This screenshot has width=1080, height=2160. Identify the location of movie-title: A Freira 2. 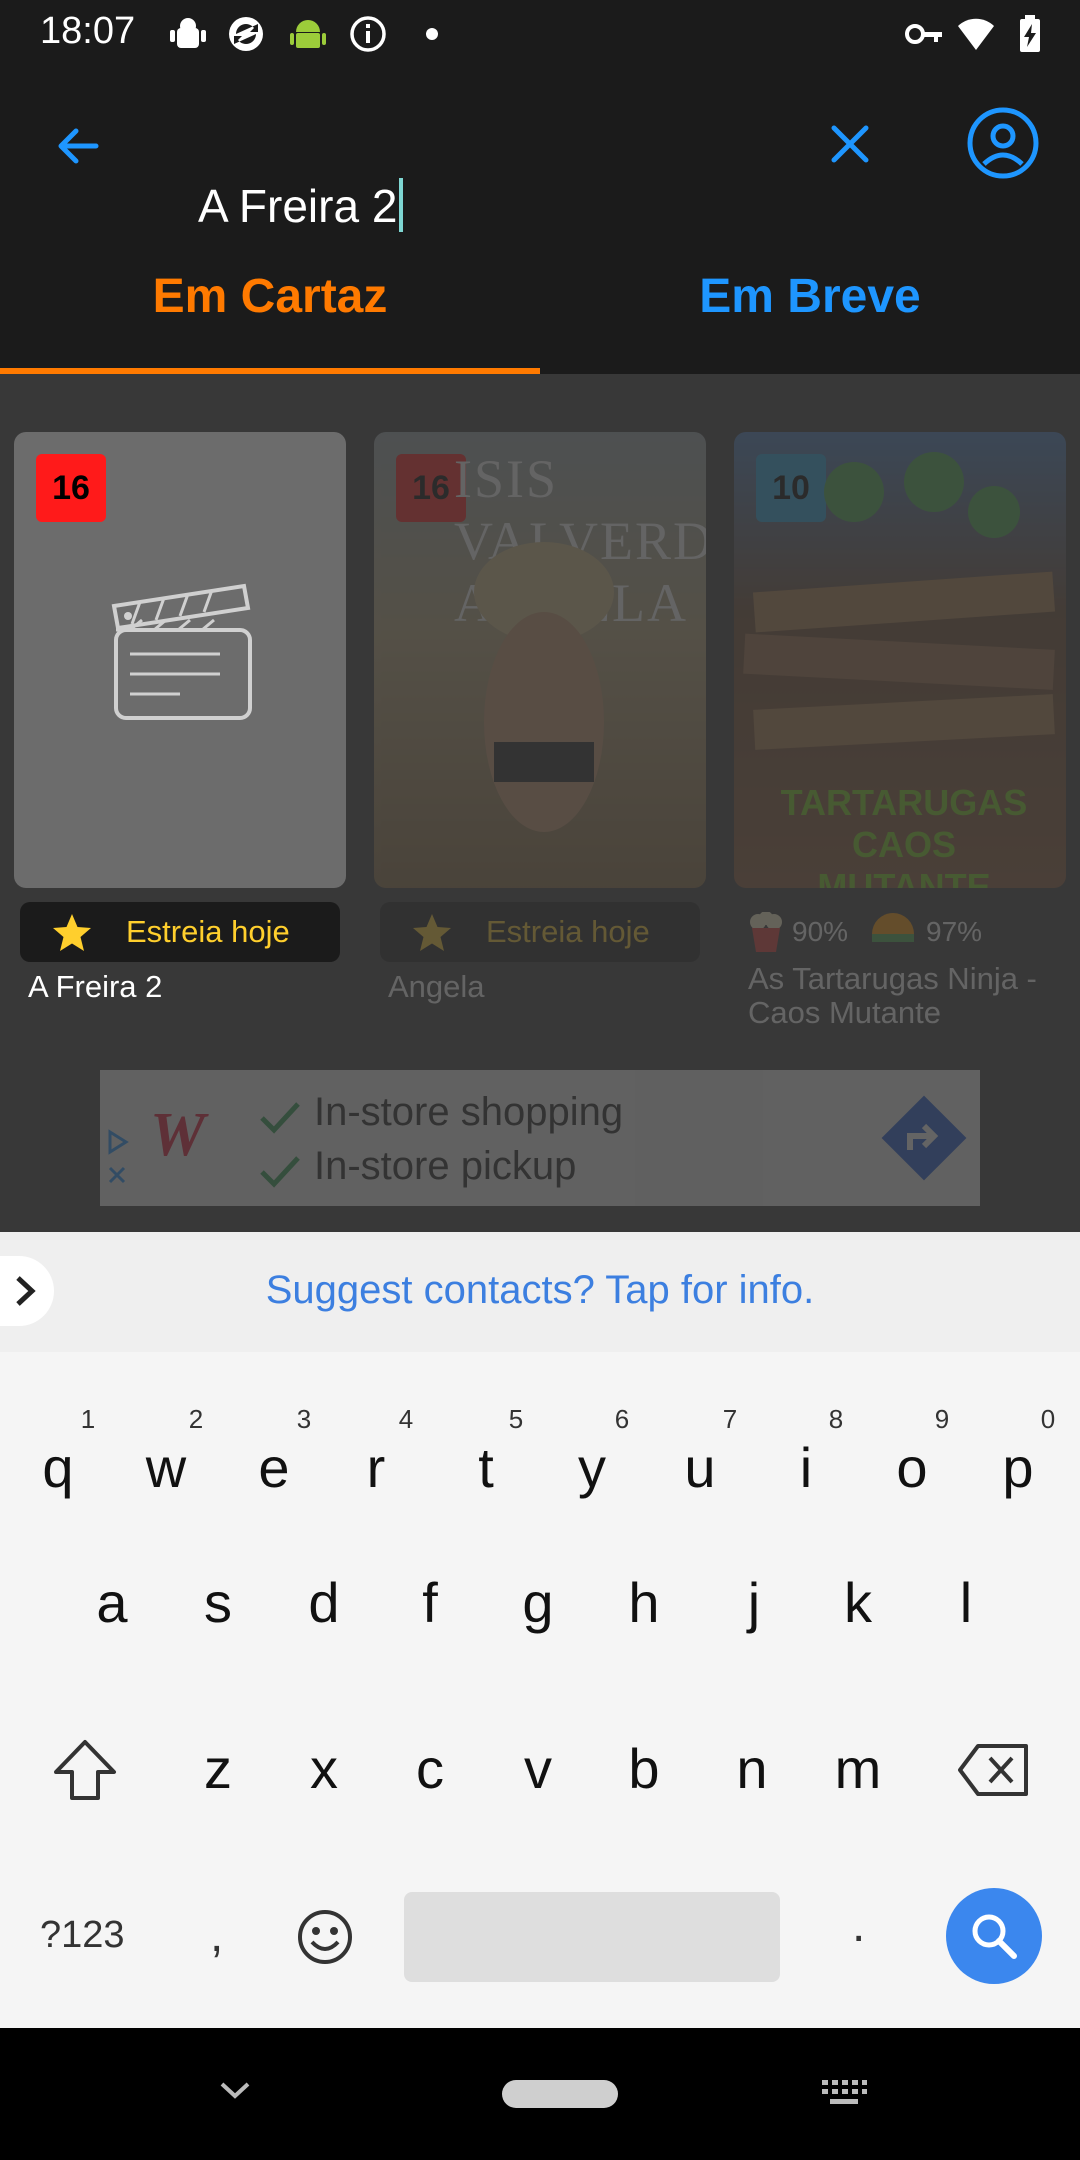
(95, 986).